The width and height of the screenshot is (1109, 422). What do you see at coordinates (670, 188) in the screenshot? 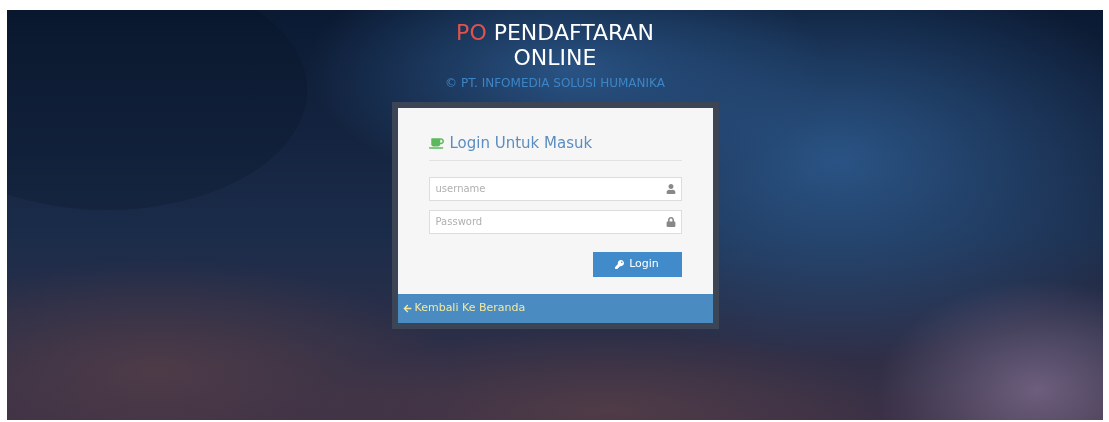
I see `user-icon` at bounding box center [670, 188].